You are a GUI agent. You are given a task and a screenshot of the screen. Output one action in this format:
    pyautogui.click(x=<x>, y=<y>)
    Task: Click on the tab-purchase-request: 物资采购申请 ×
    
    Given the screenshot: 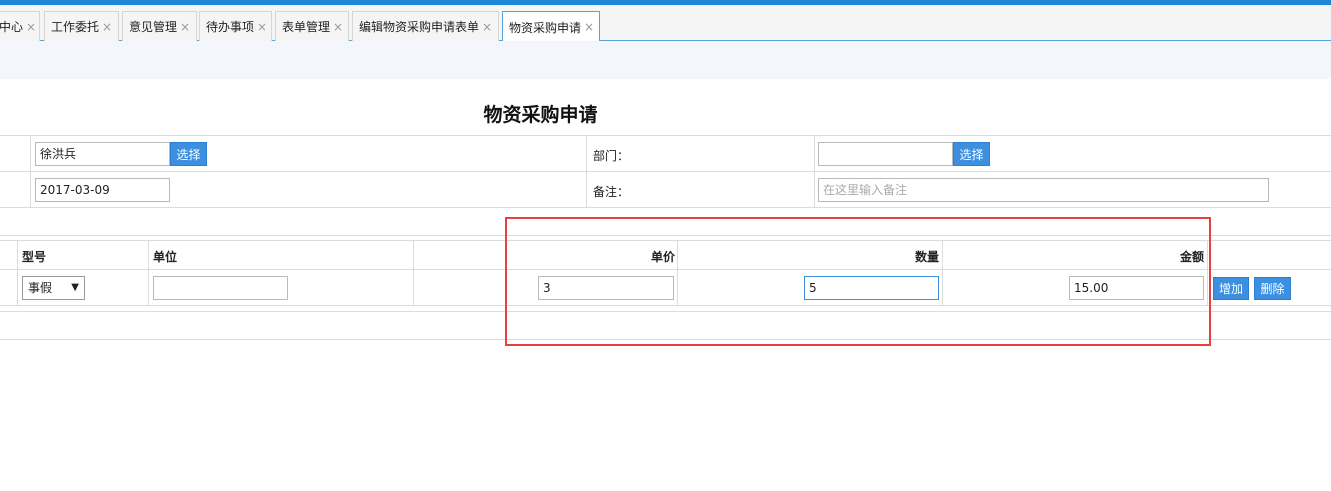 What is the action you would take?
    pyautogui.click(x=551, y=26)
    